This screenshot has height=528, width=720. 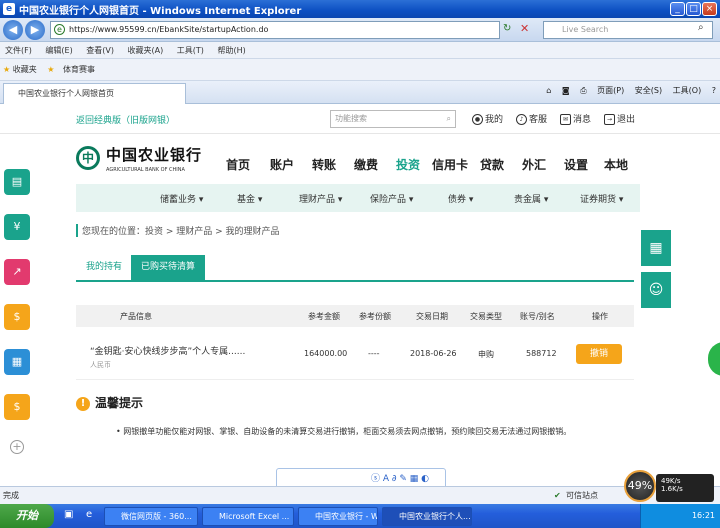 What do you see at coordinates (575, 118) in the screenshot?
I see `message-link: ✉ 消息` at bounding box center [575, 118].